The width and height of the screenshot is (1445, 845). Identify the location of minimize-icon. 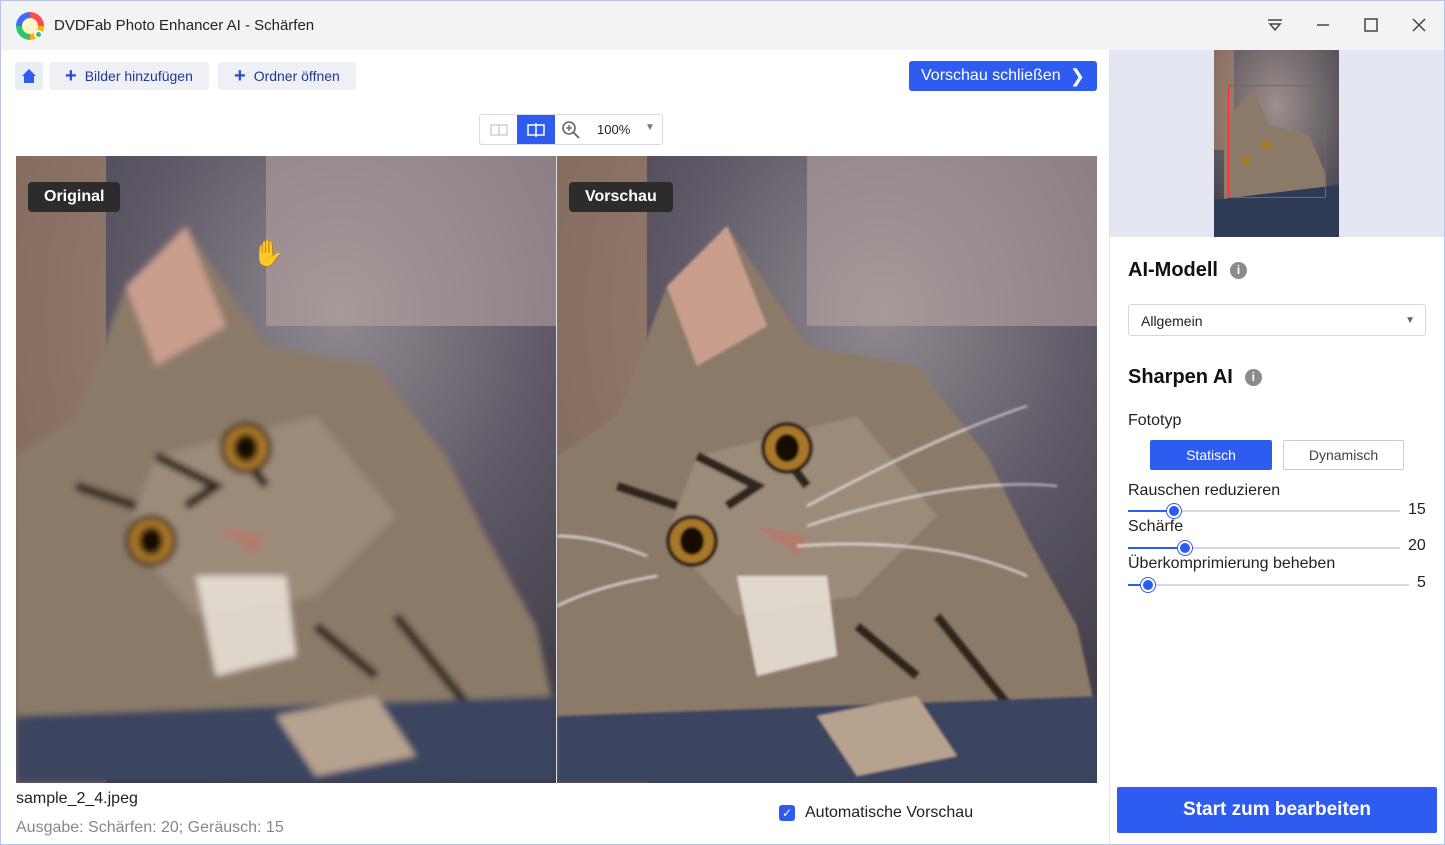
(1323, 25).